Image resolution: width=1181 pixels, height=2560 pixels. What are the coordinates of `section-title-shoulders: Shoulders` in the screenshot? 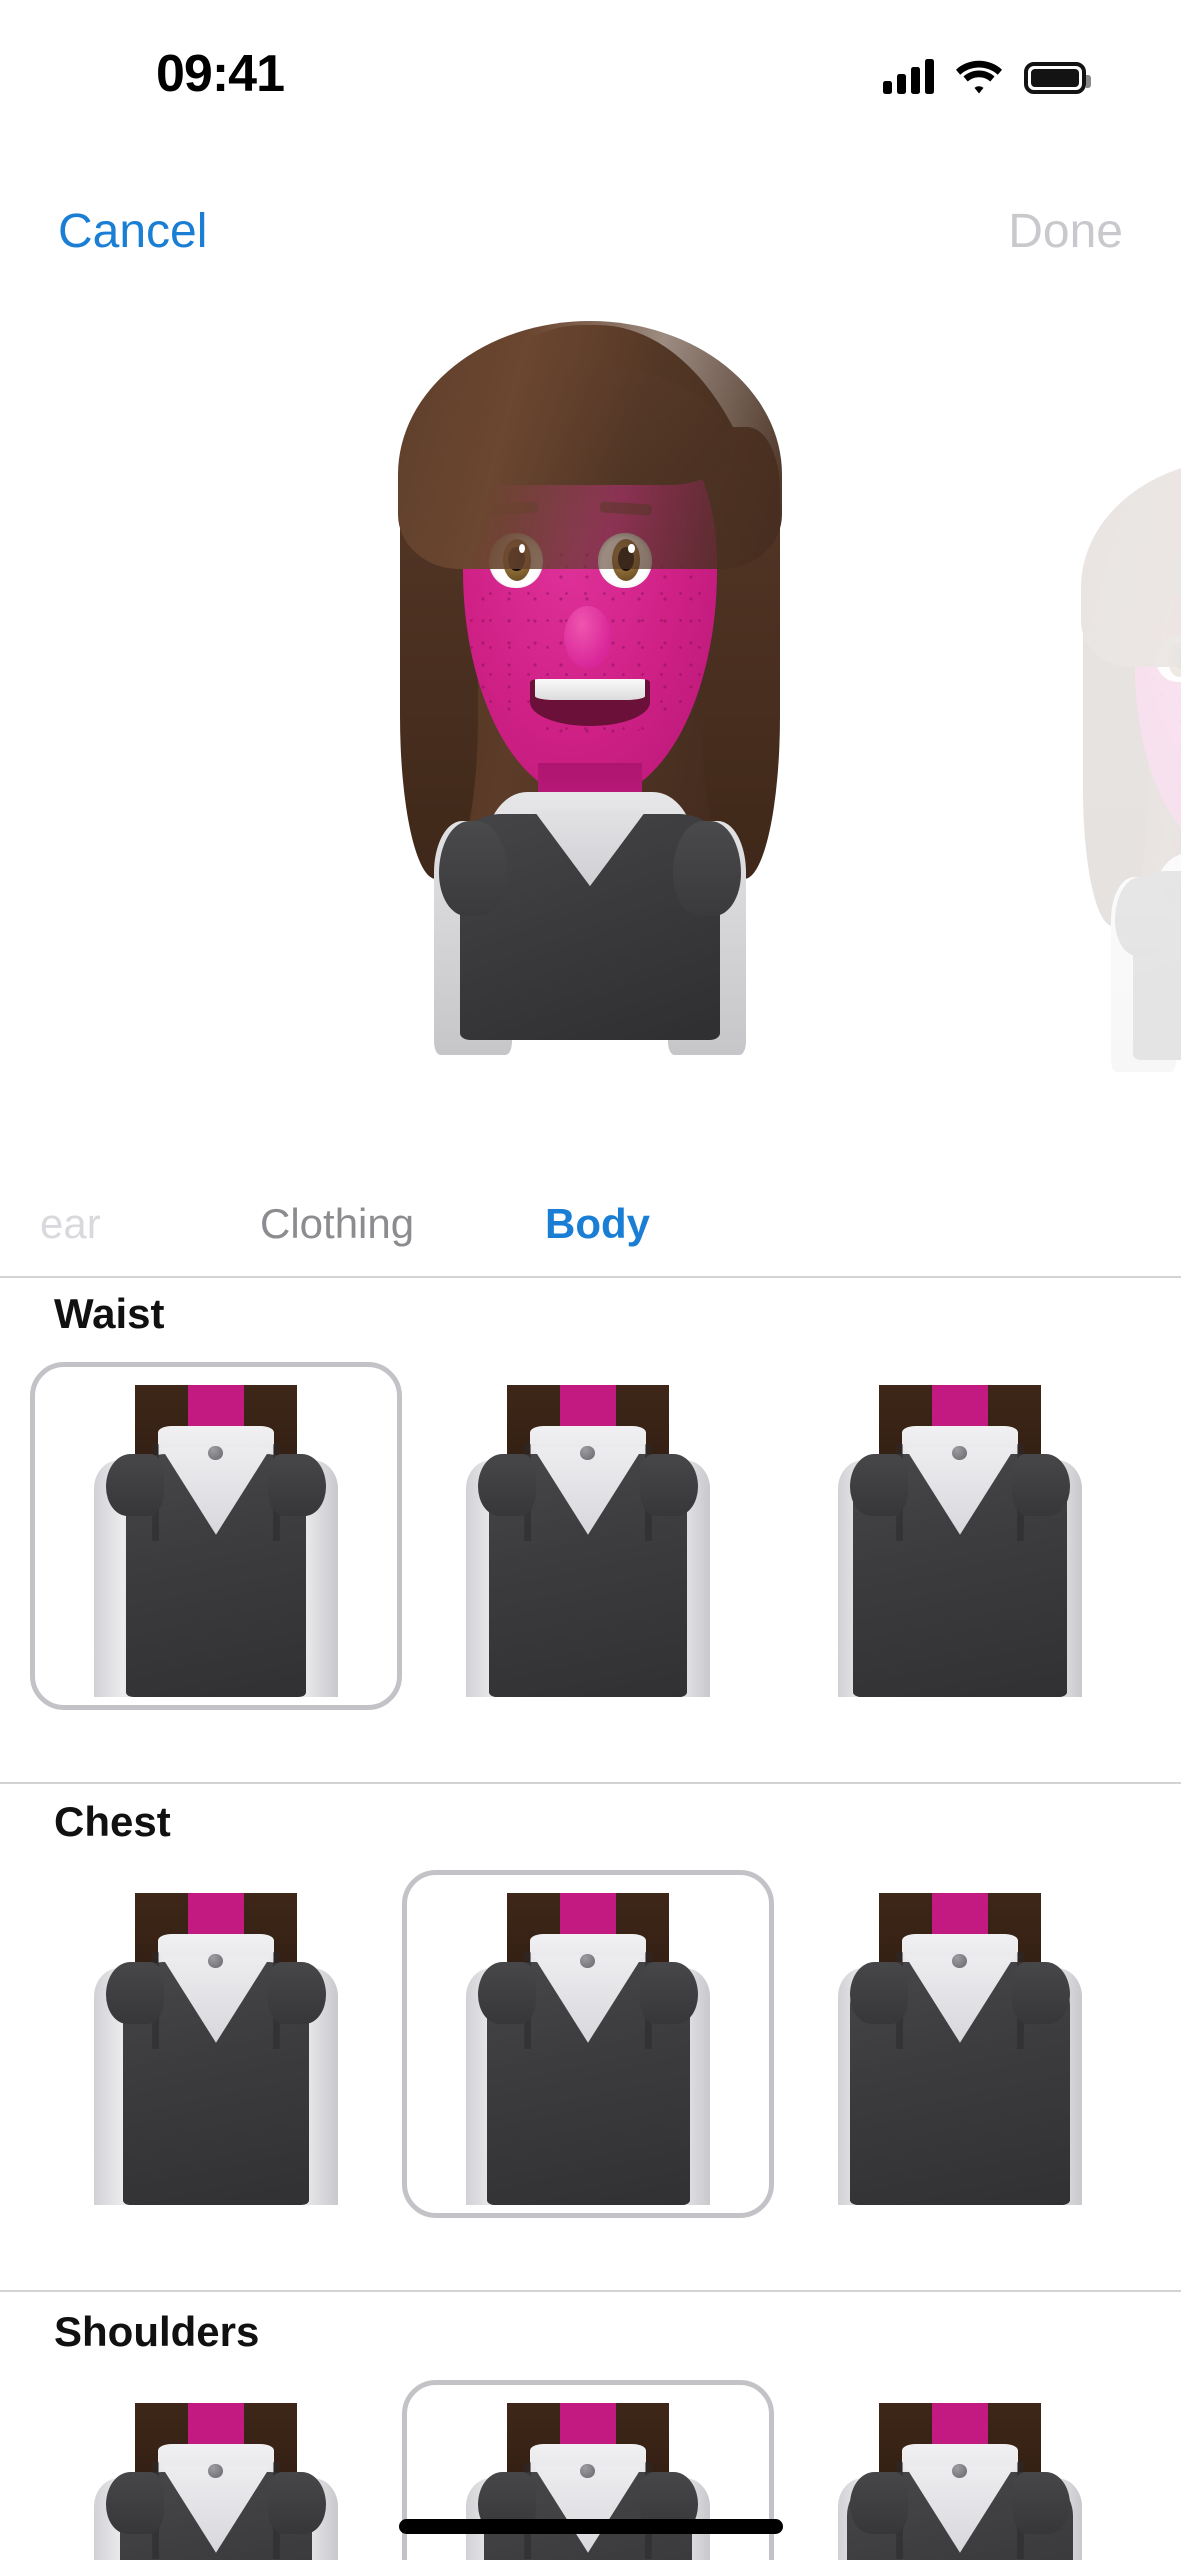 It's located at (157, 2331).